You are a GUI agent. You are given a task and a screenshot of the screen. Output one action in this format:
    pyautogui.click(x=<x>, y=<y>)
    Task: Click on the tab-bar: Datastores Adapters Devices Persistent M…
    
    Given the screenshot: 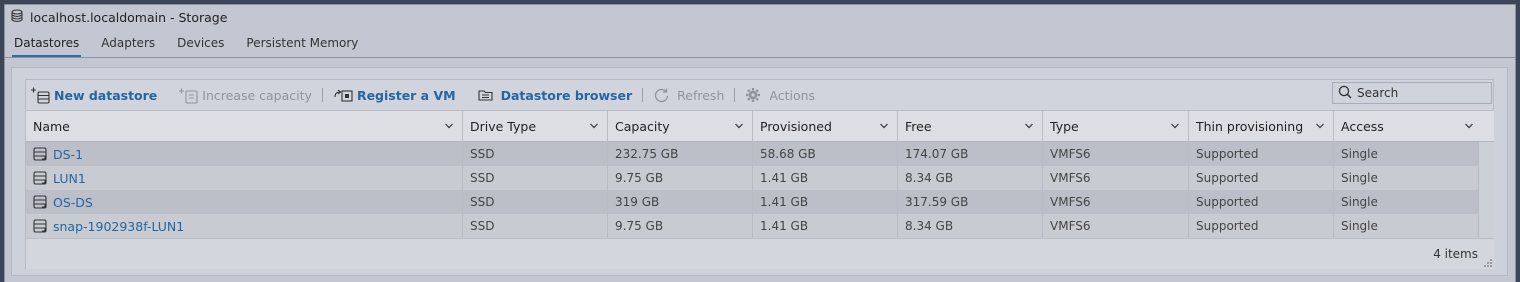 What is the action you would take?
    pyautogui.click(x=195, y=46)
    